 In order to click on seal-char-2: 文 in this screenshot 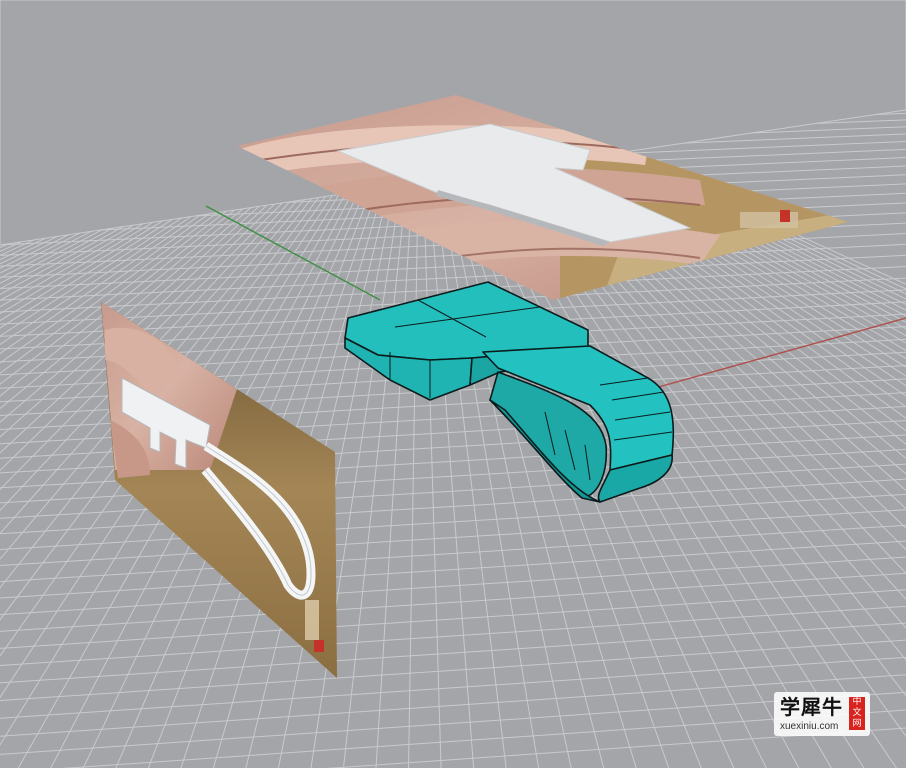, I will do `click(857, 713)`.